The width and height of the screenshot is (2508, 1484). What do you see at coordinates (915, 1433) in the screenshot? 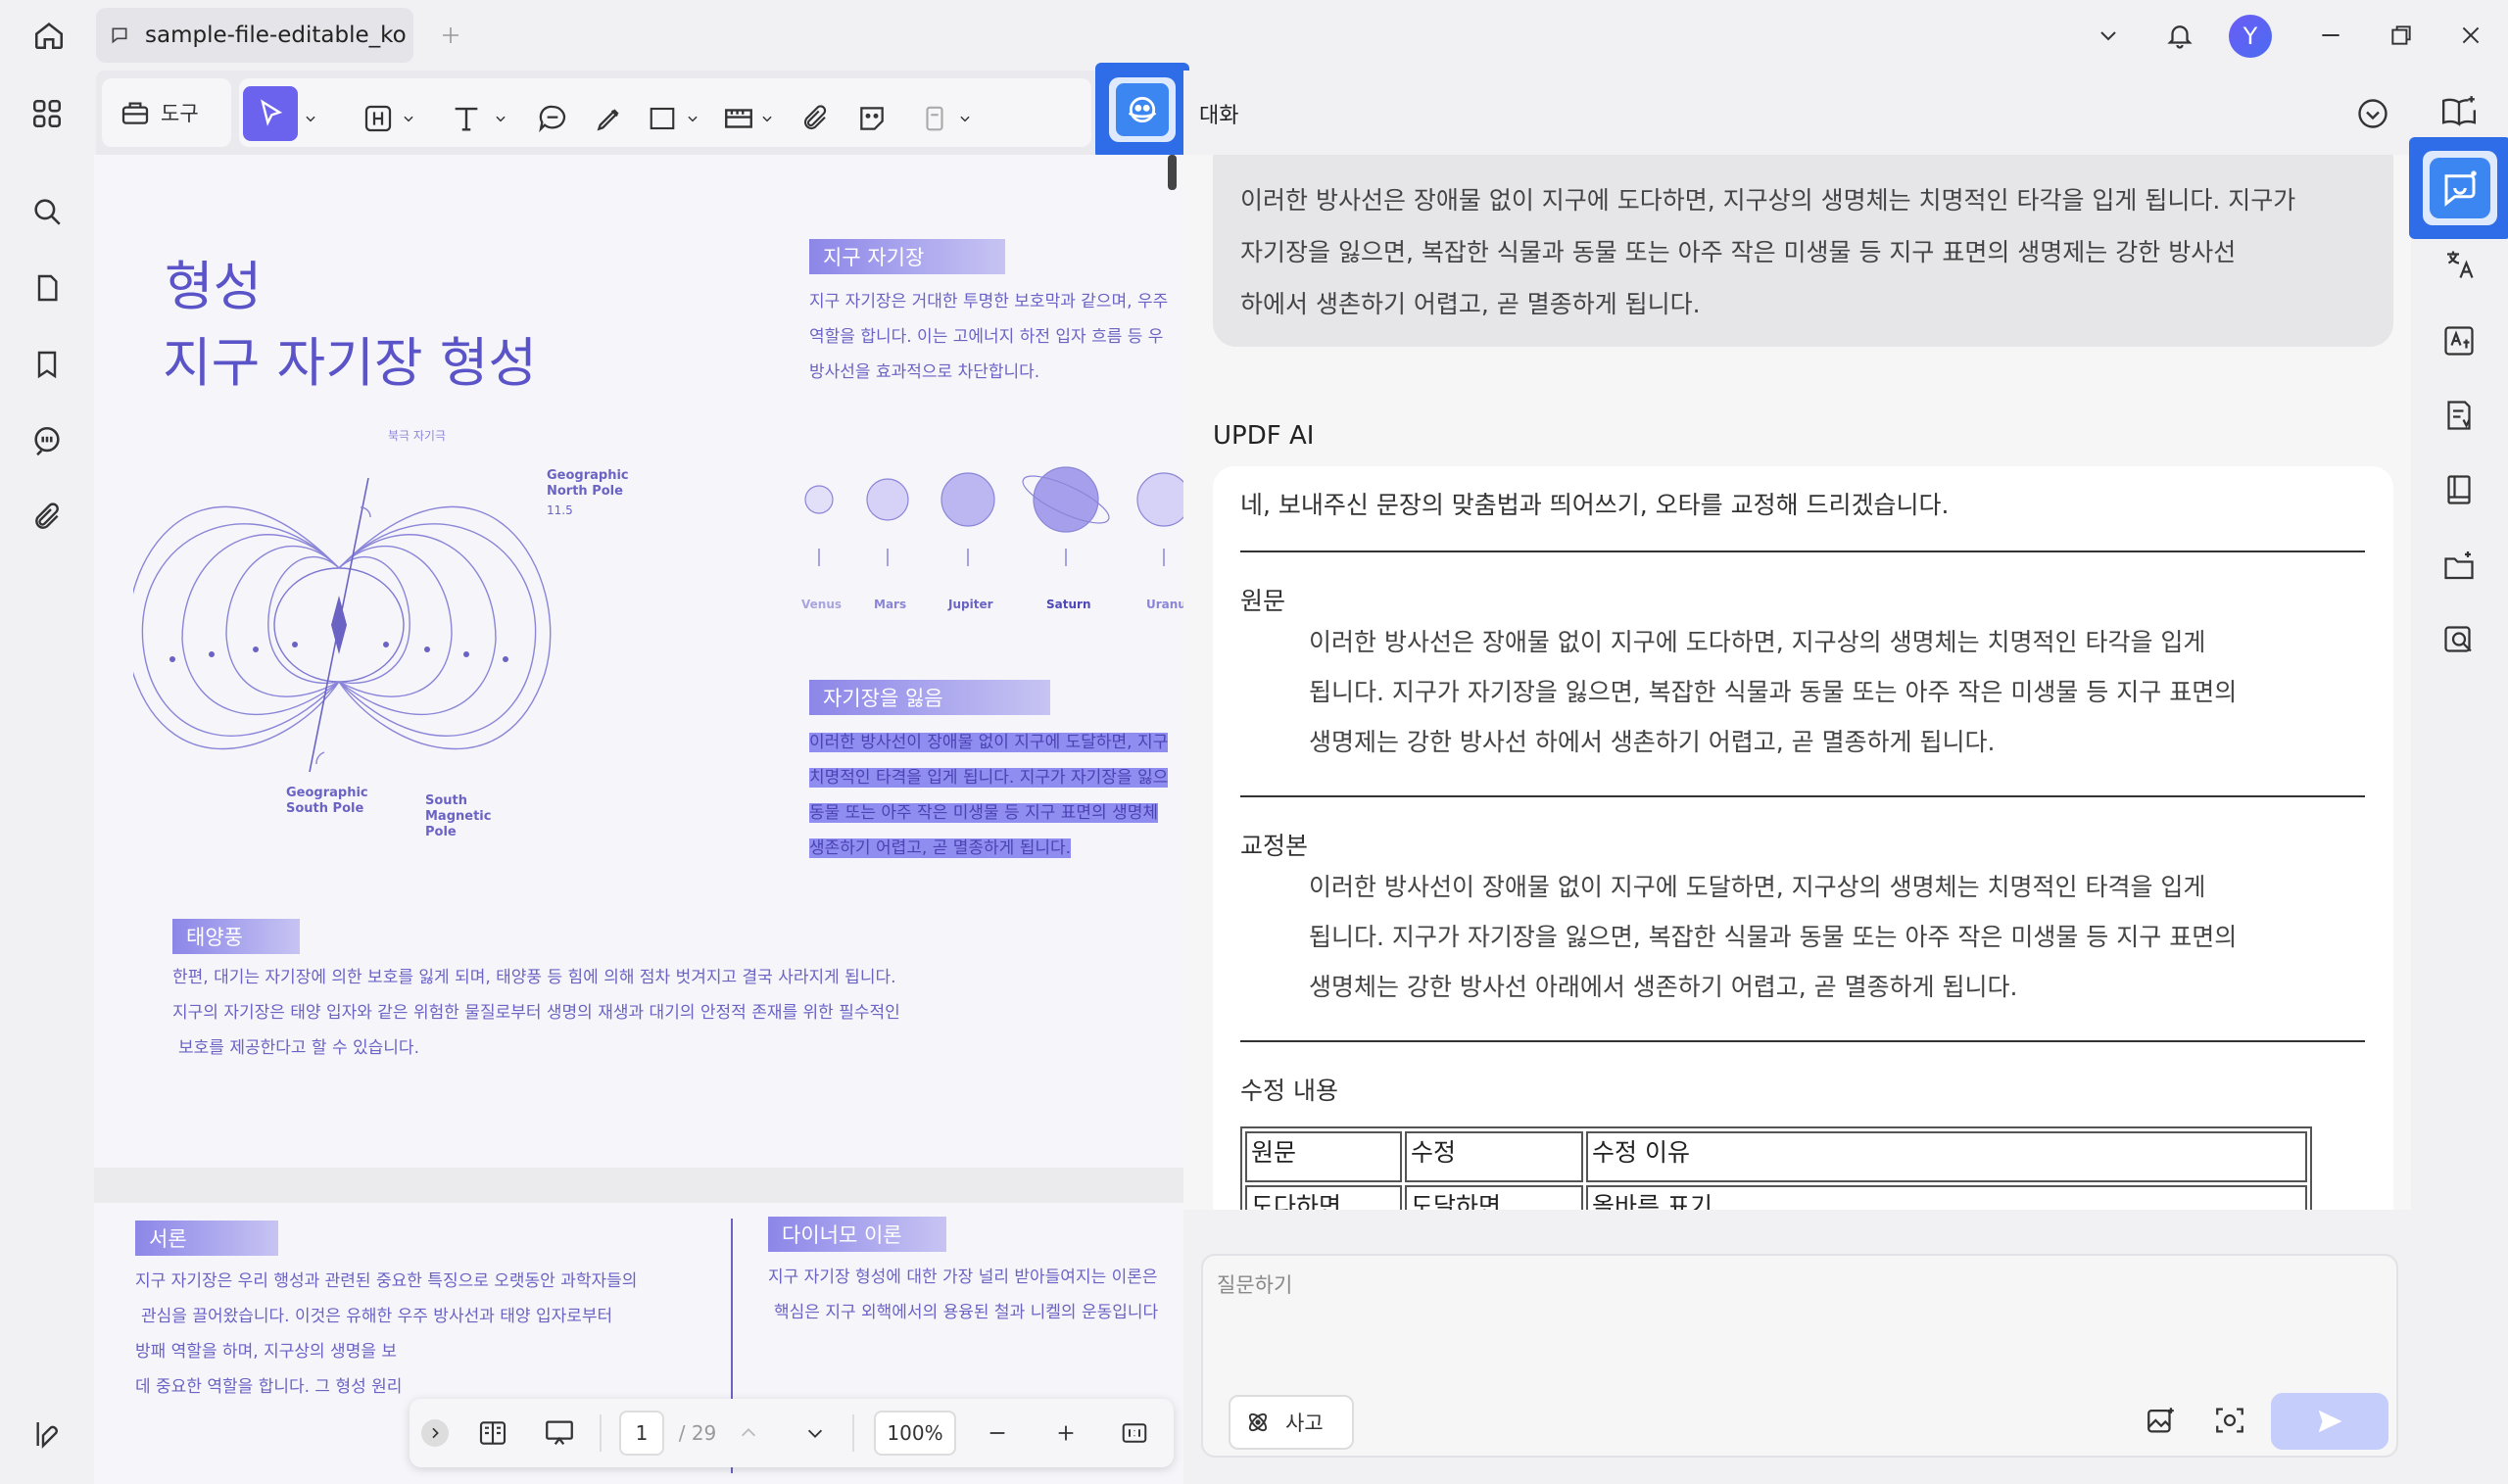
I see `zoom-level-input: 100%` at bounding box center [915, 1433].